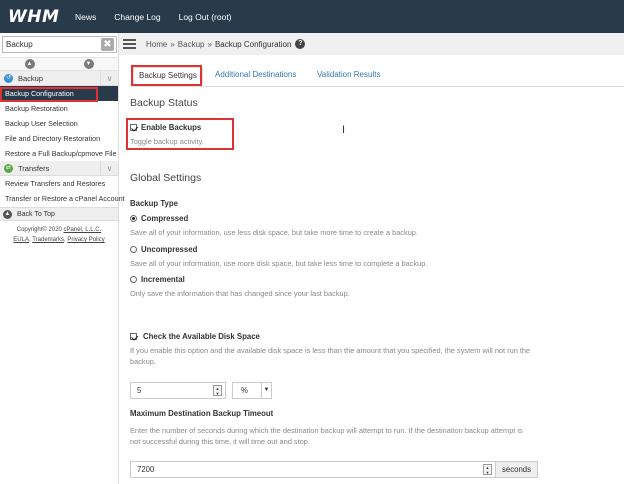  What do you see at coordinates (255, 74) in the screenshot?
I see `tab-additional-destinations: Additional Destinations` at bounding box center [255, 74].